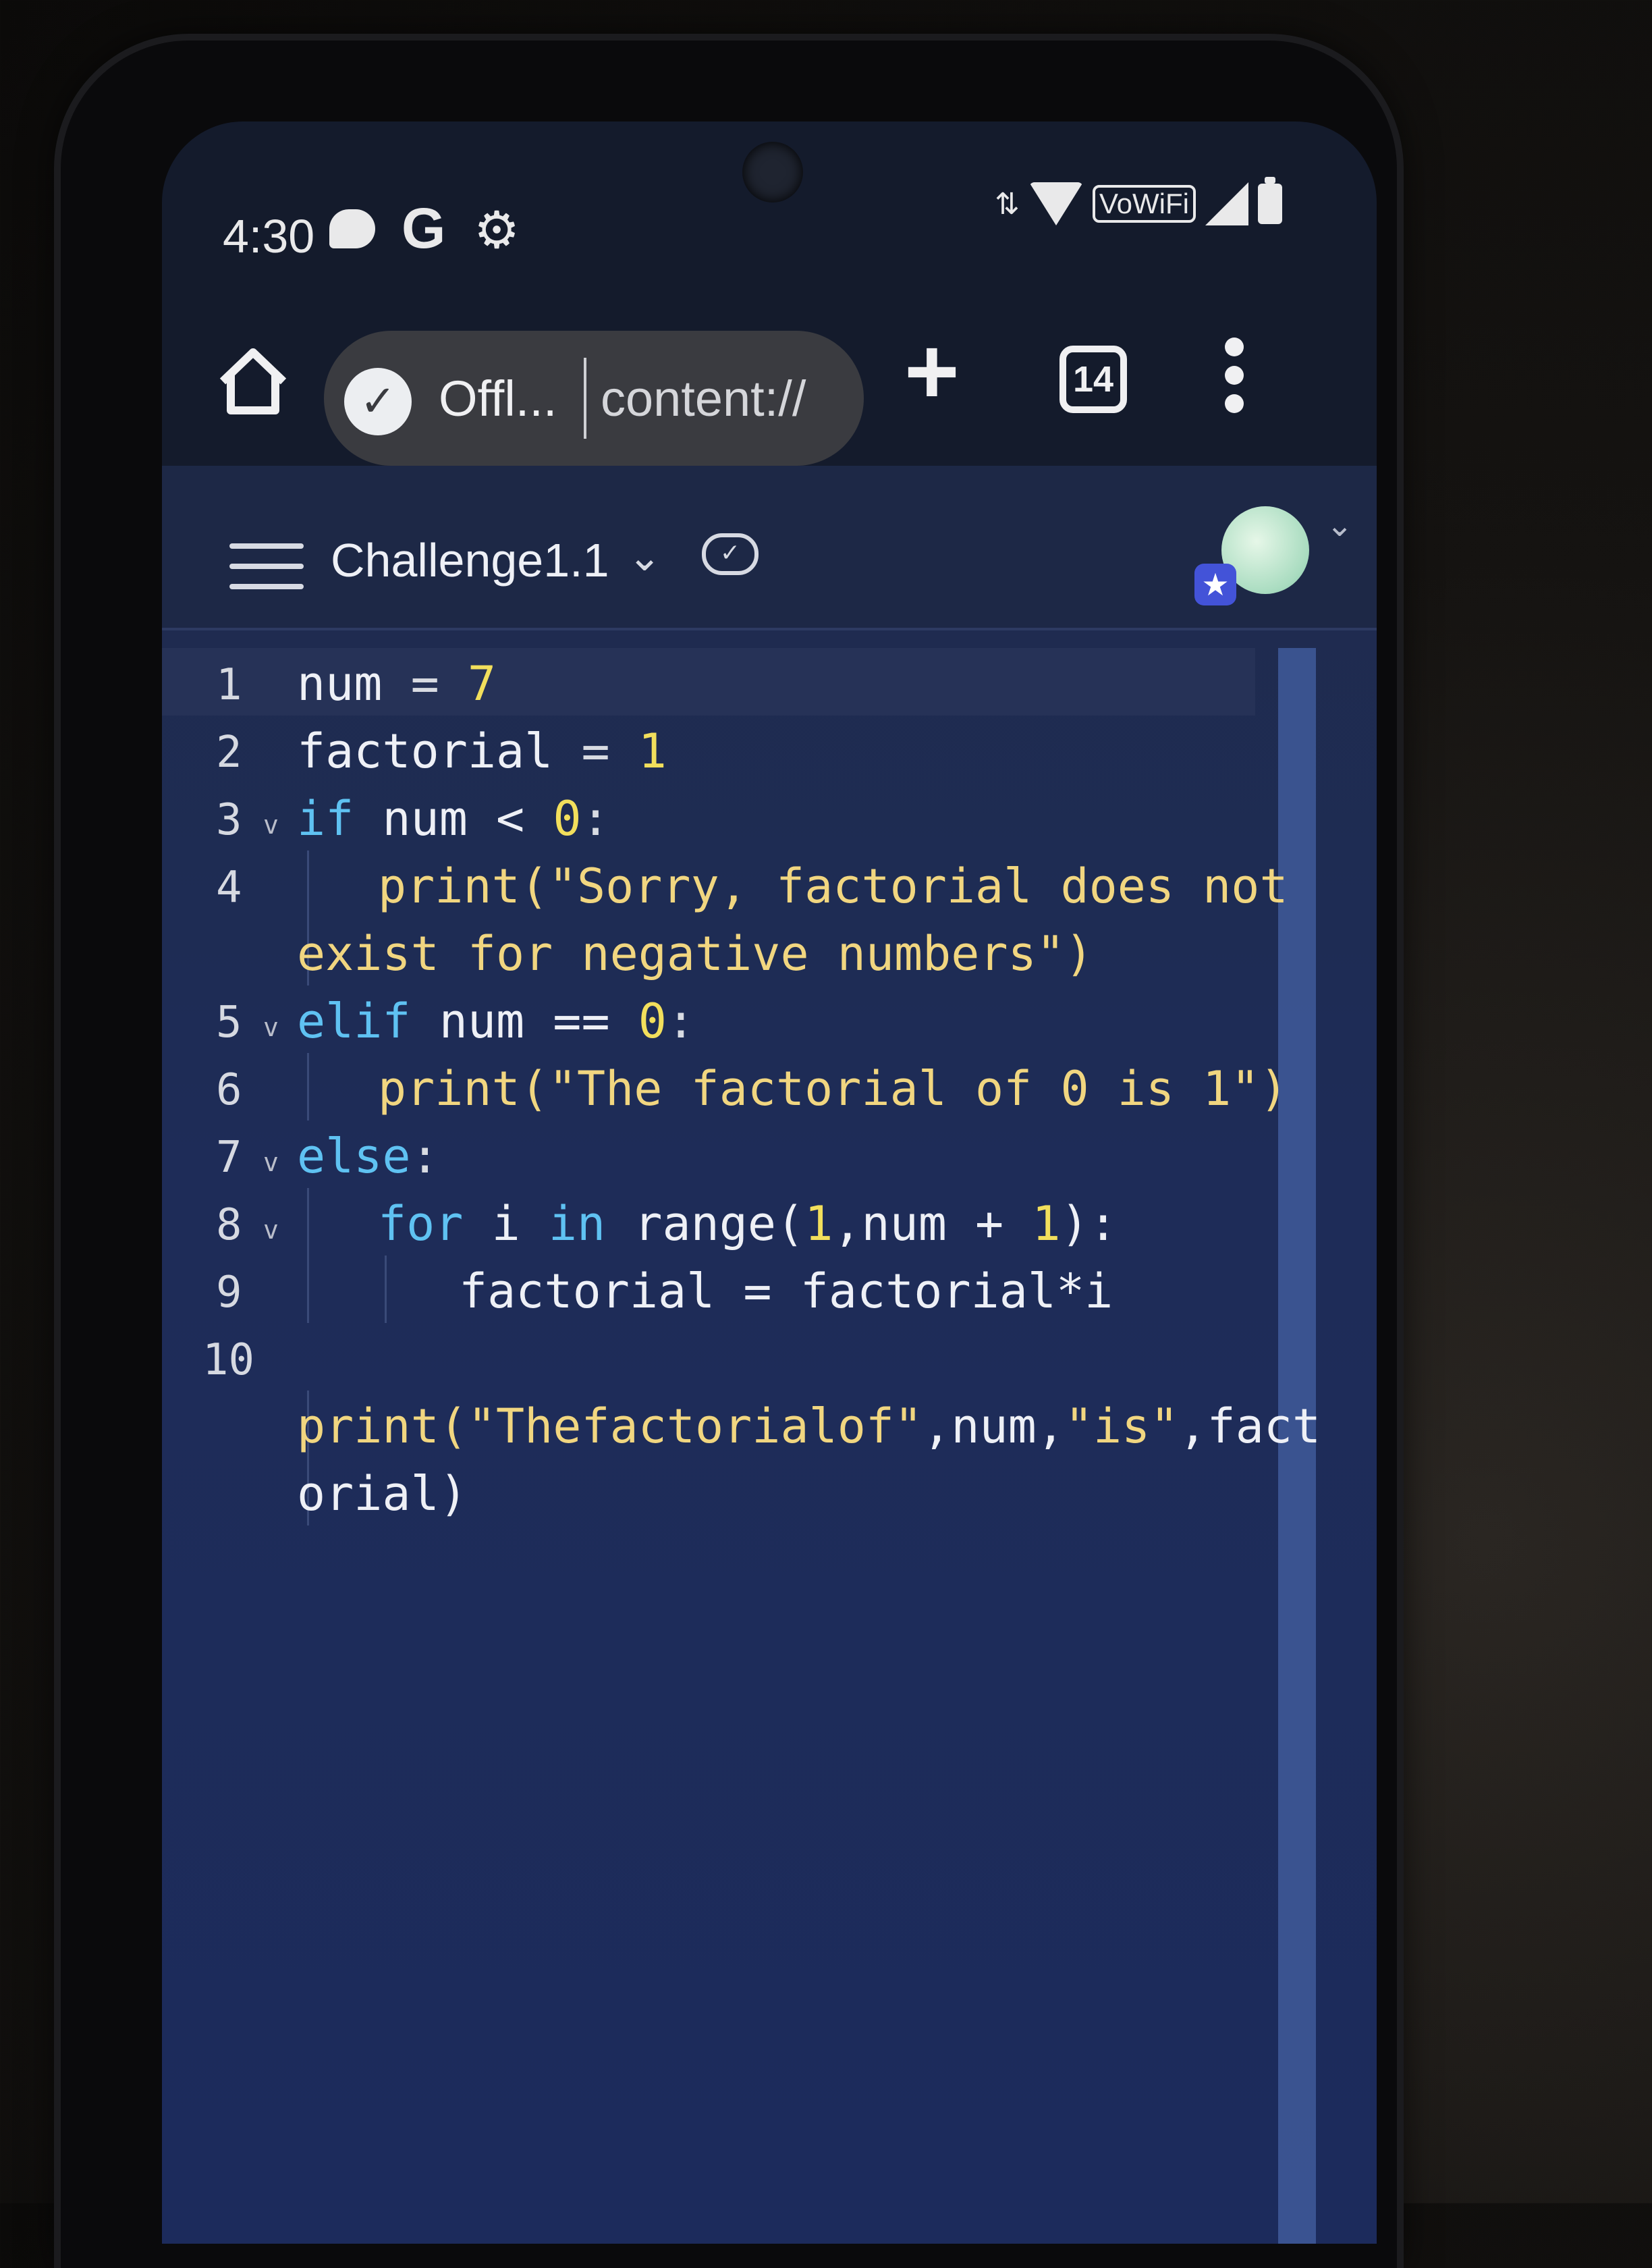 Image resolution: width=1652 pixels, height=2268 pixels. Describe the element at coordinates (424, 228) in the screenshot. I see `google-icon: G` at that location.